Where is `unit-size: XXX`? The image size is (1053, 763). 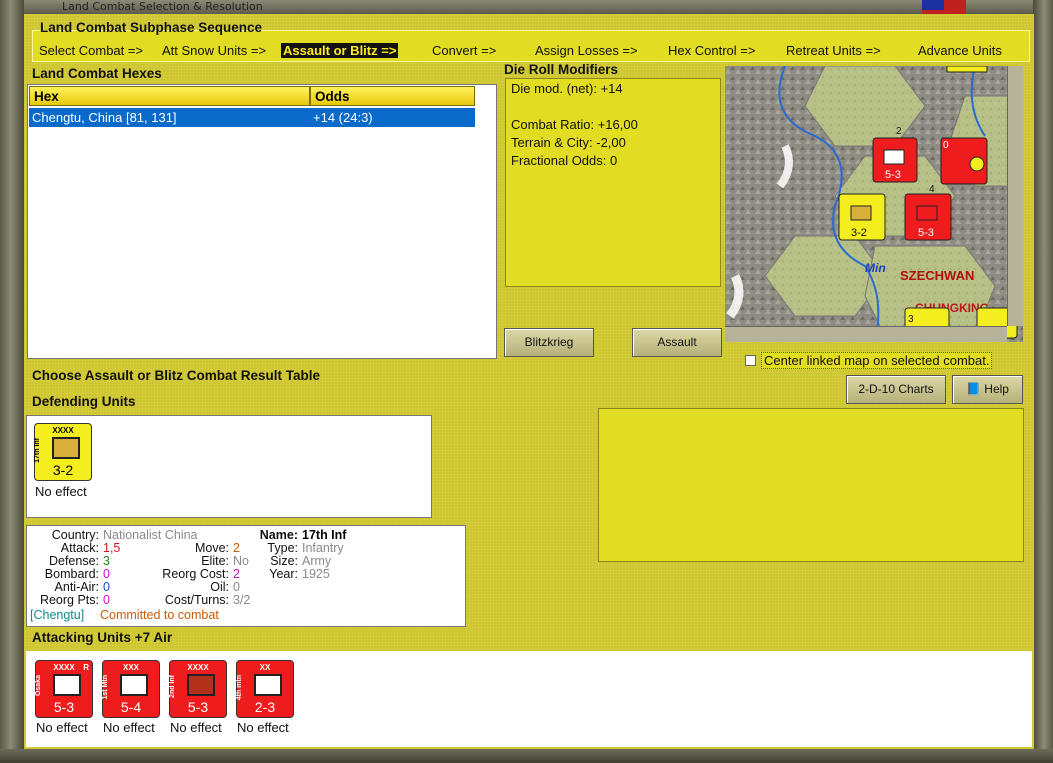 unit-size: XXX is located at coordinates (130, 667).